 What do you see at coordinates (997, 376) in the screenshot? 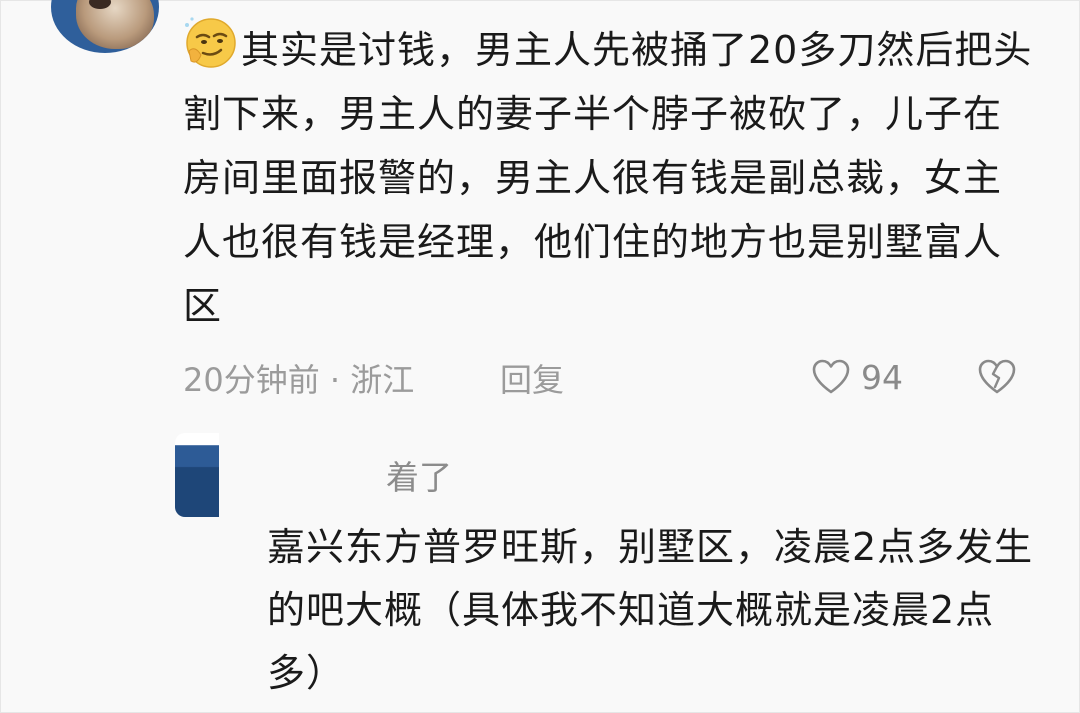
I see `broken-heart-icon` at bounding box center [997, 376].